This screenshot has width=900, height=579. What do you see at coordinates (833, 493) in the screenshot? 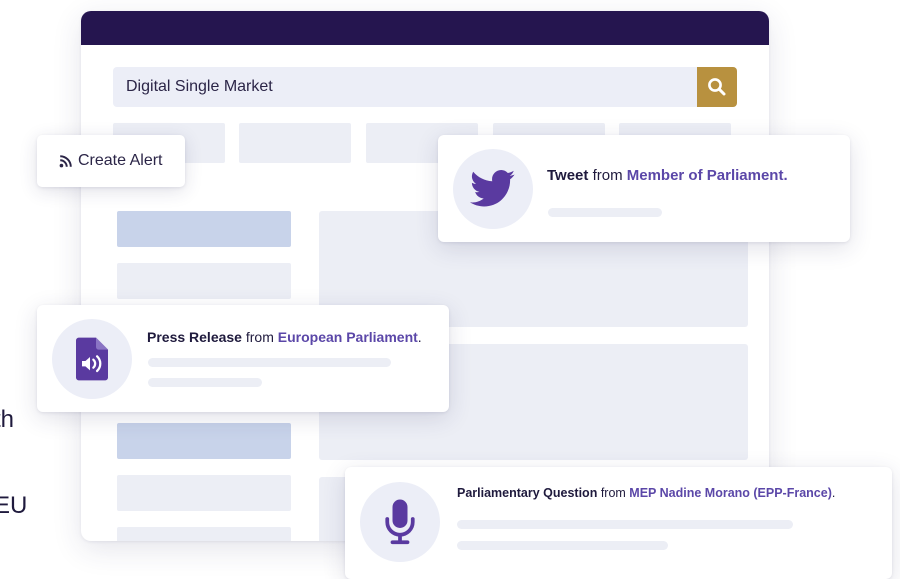
I see `parliamentary-question-end: .` at bounding box center [833, 493].